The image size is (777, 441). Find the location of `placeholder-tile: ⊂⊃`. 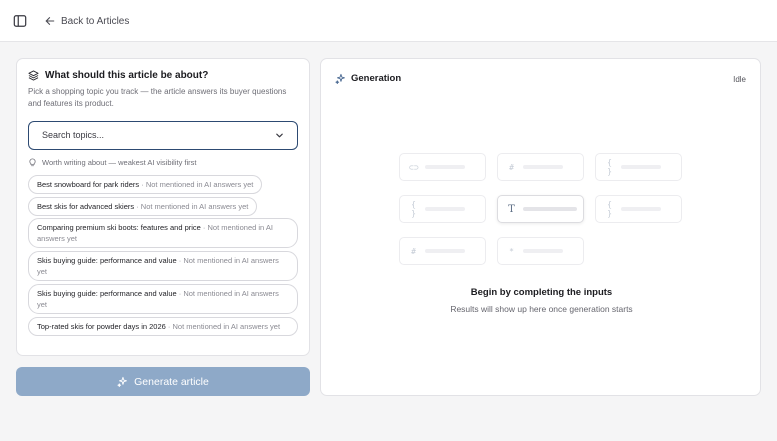

placeholder-tile: ⊂⊃ is located at coordinates (442, 167).